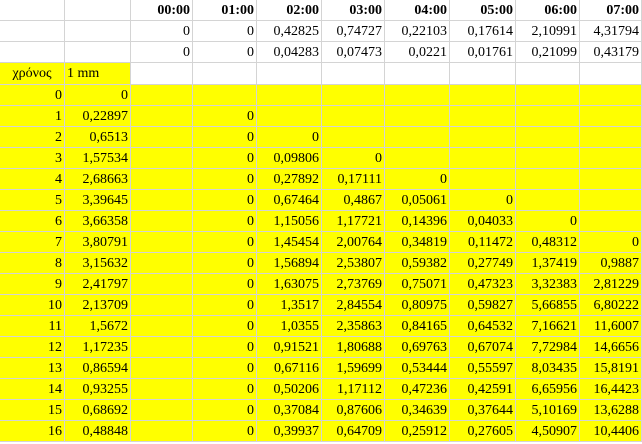 Image resolution: width=642 pixels, height=444 pixels. Describe the element at coordinates (289, 179) in the screenshot. I see `cell: 0,27892` at that location.